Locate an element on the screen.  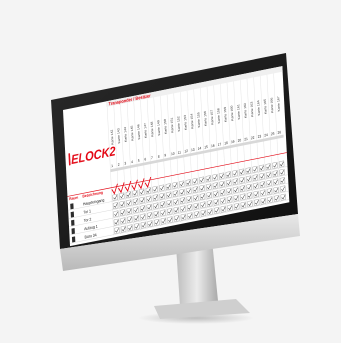
transponder-label: Karte 149 is located at coordinates (159, 128).